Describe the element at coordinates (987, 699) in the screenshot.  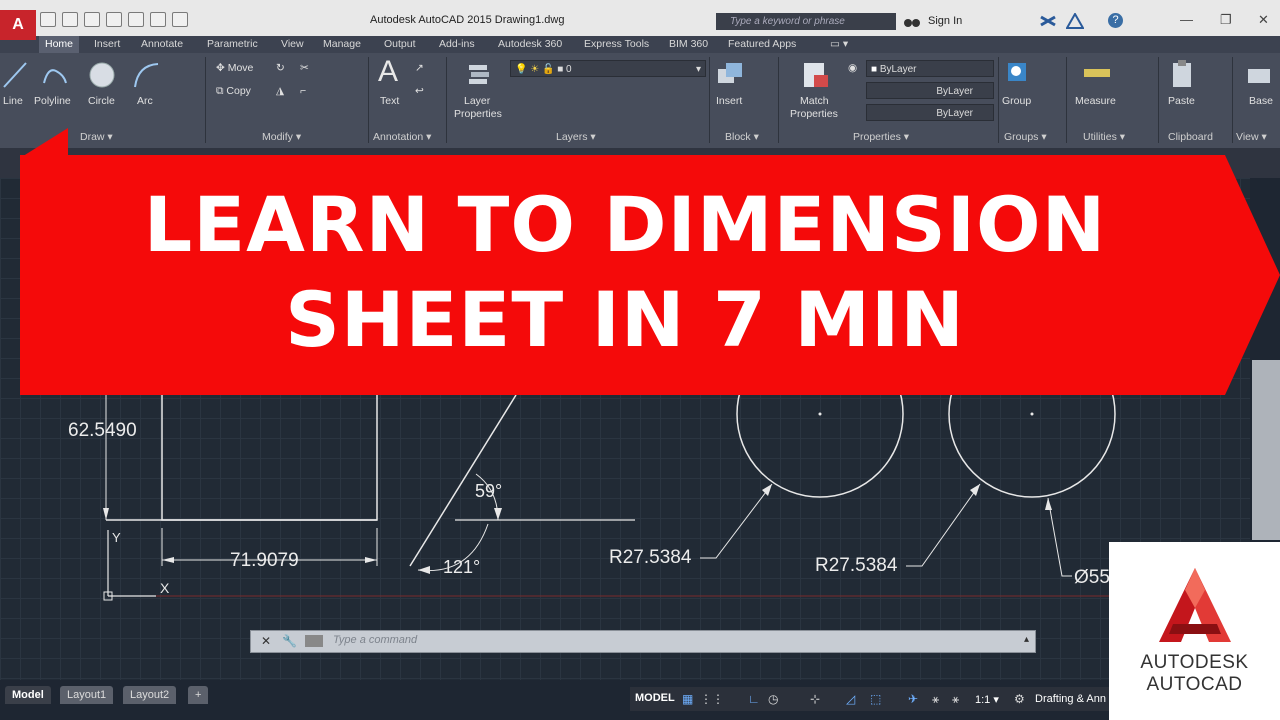
I see `annotation-scale: 1:1 ▾` at that location.